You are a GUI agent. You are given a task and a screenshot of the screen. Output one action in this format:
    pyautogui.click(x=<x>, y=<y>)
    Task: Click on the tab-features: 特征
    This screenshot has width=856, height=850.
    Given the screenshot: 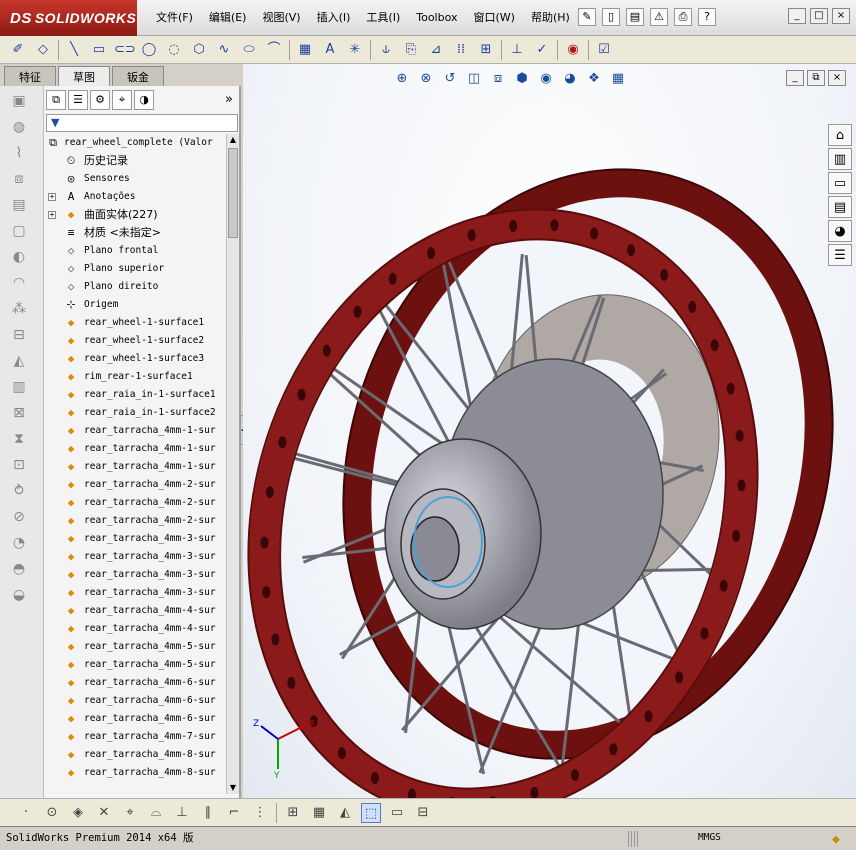 What is the action you would take?
    pyautogui.click(x=30, y=76)
    